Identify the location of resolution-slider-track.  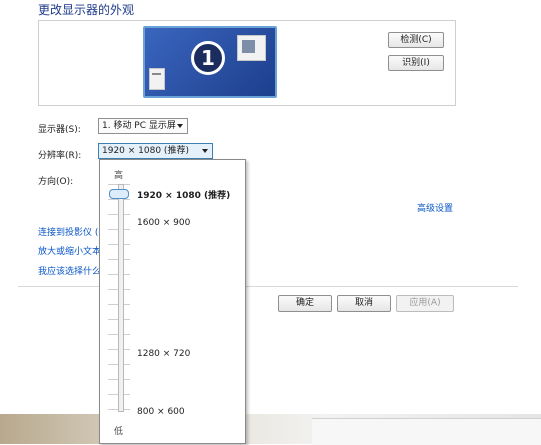
(121, 298).